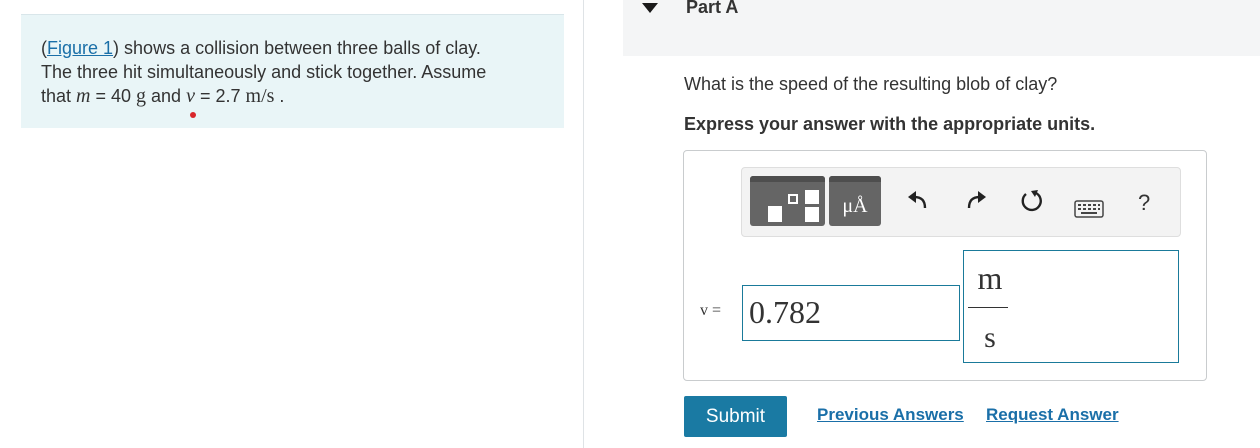 This screenshot has height=448, width=1260. Describe the element at coordinates (220, 96) in the screenshot. I see `speed-value: = 2.7` at that location.